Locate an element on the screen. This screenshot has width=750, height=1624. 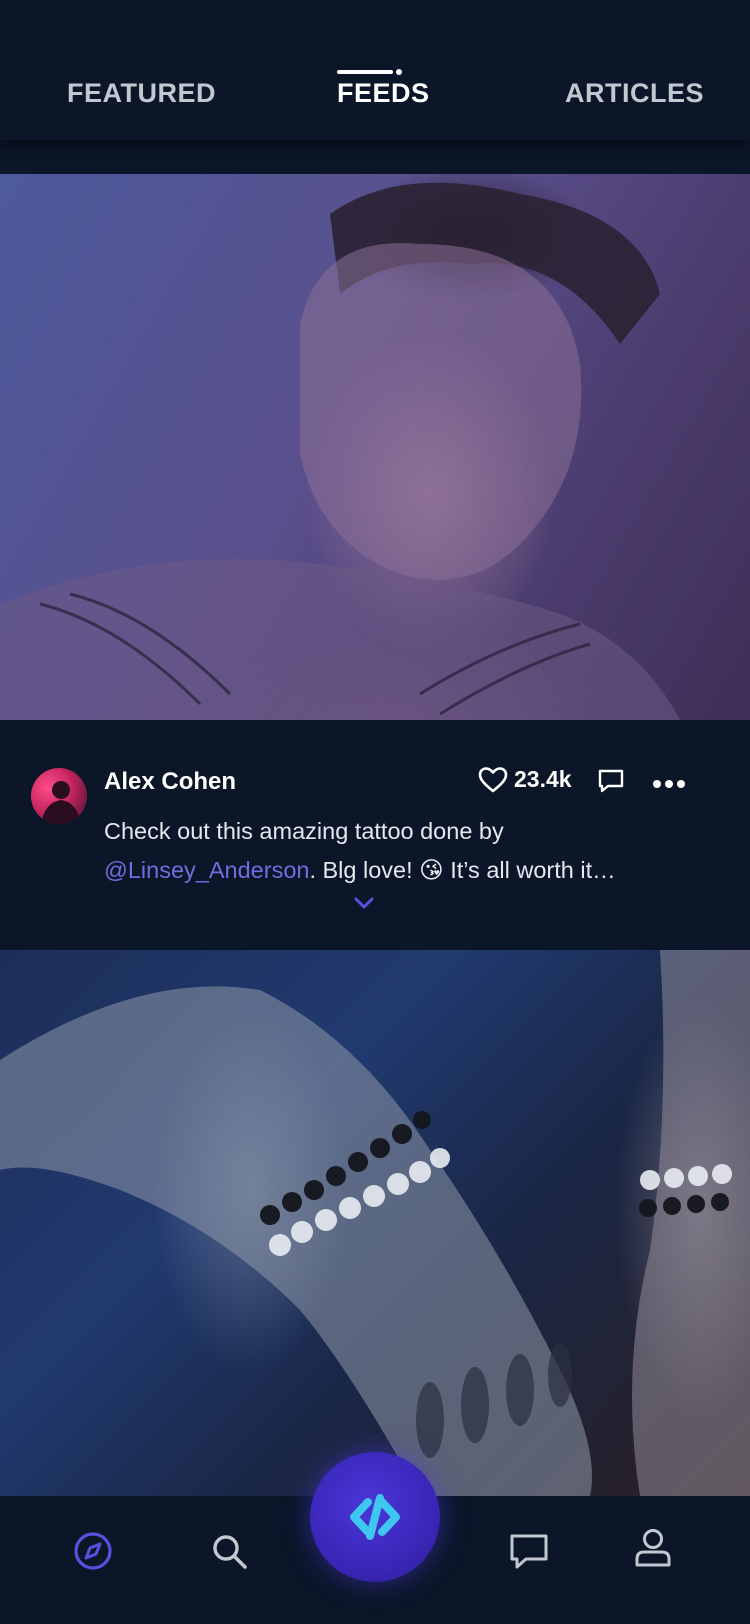
like-count: 23.4k is located at coordinates (543, 779).